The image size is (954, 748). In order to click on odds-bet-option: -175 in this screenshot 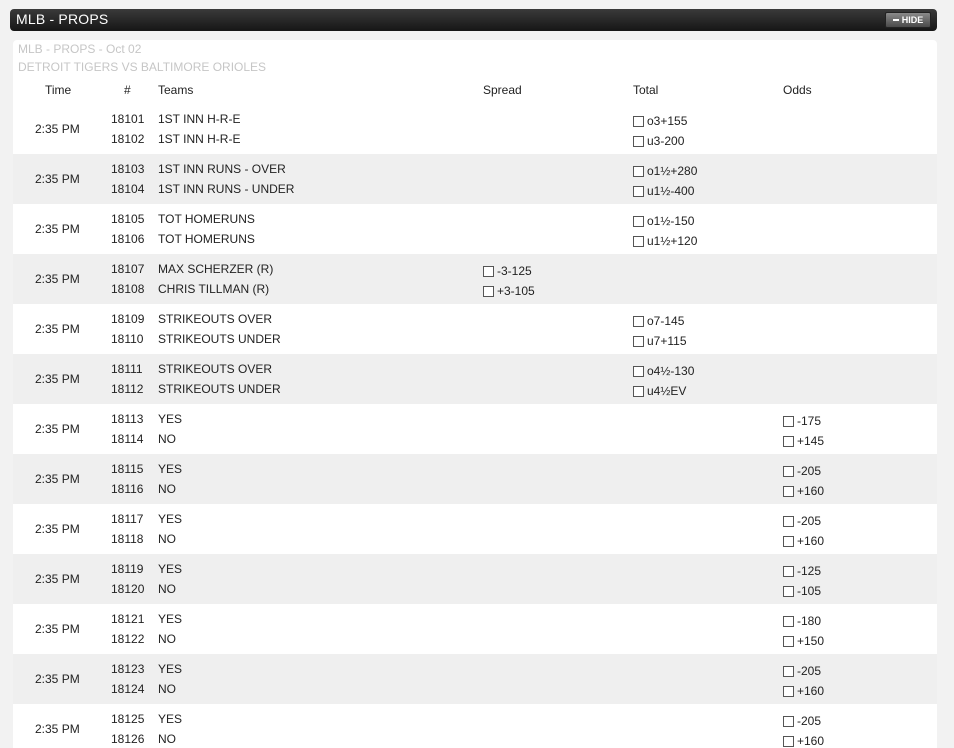, I will do `click(802, 421)`.